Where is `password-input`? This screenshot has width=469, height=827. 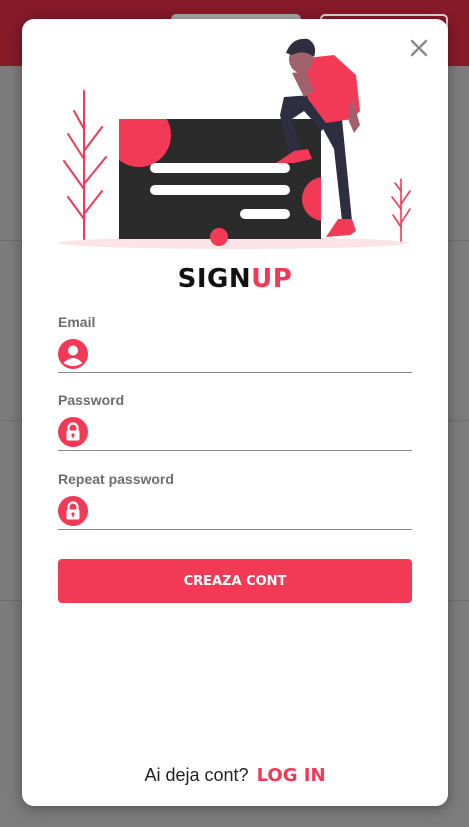
password-input is located at coordinates (255, 432).